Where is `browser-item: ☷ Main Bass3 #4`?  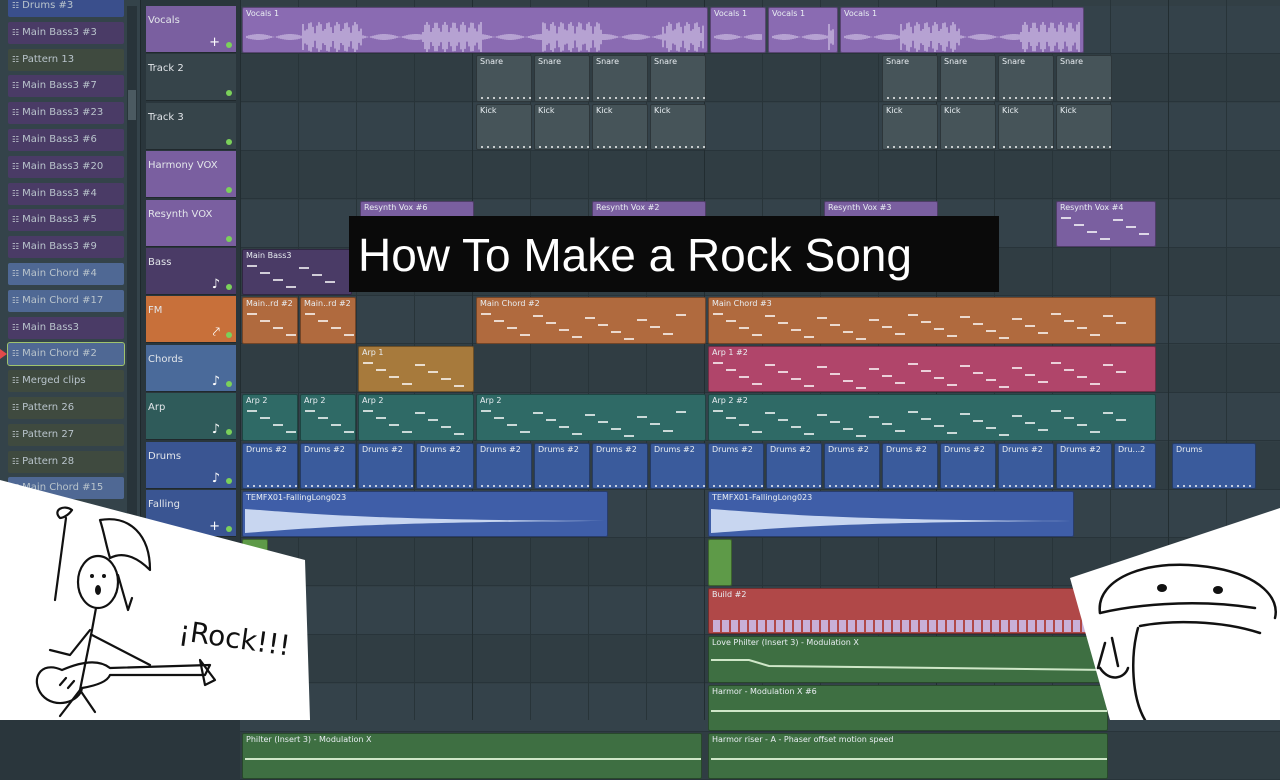
browser-item: ☷ Main Bass3 #4 is located at coordinates (66, 193).